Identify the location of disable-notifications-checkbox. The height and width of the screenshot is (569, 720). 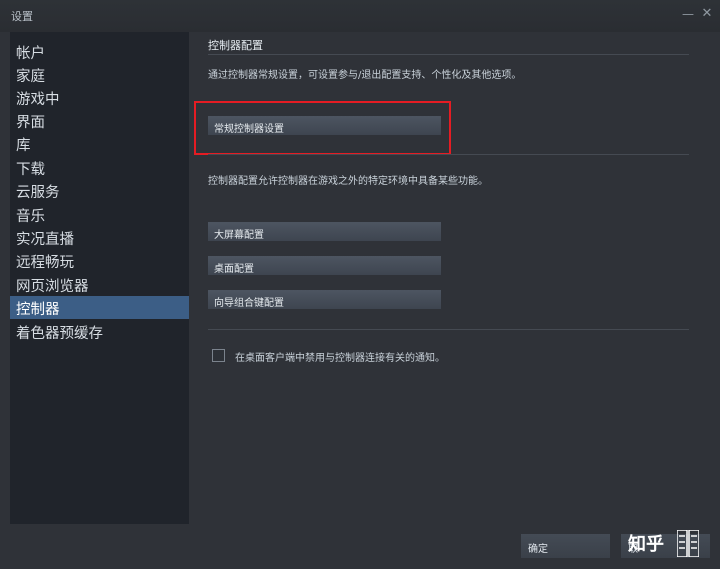
(218, 355).